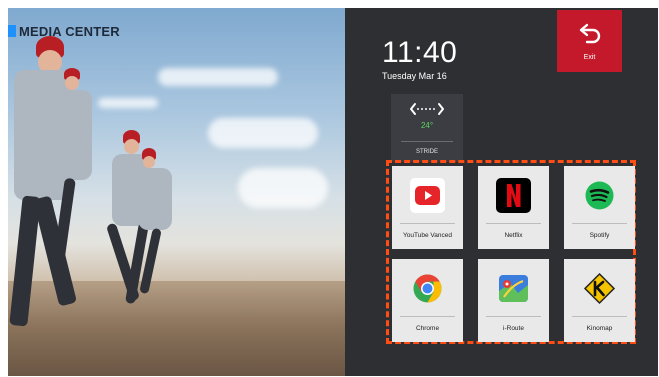  I want to click on chrome-icon, so click(427, 288).